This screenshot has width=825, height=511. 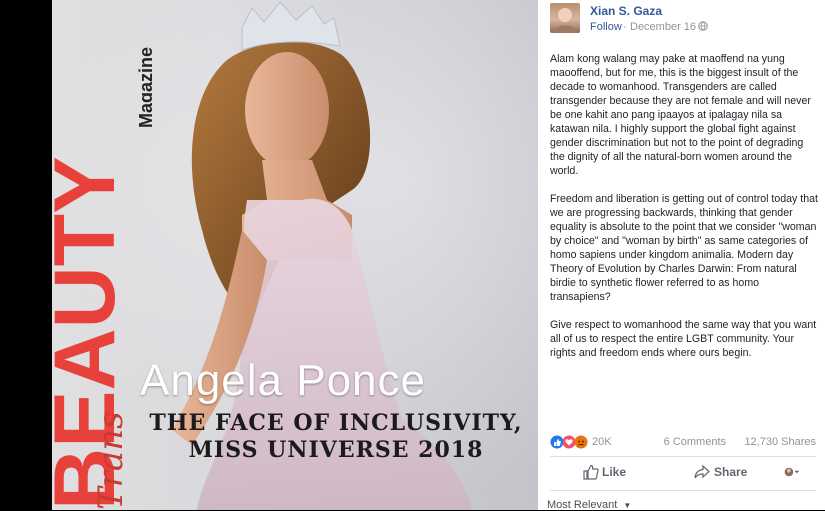 I want to click on profile-selector-icon, so click(x=792, y=472).